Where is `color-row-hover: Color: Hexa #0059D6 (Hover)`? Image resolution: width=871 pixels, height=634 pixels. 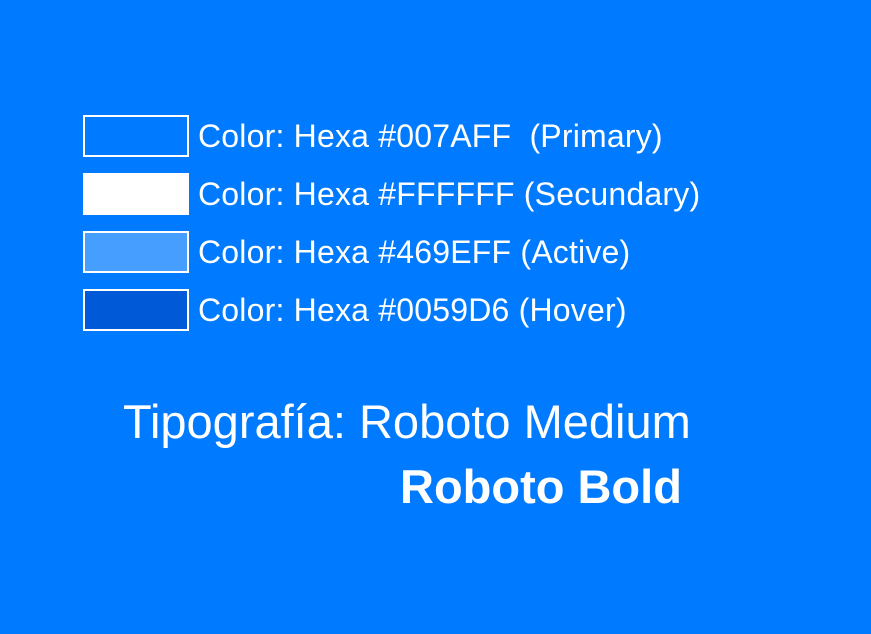
color-row-hover: Color: Hexa #0059D6 (Hover) is located at coordinates (391, 310).